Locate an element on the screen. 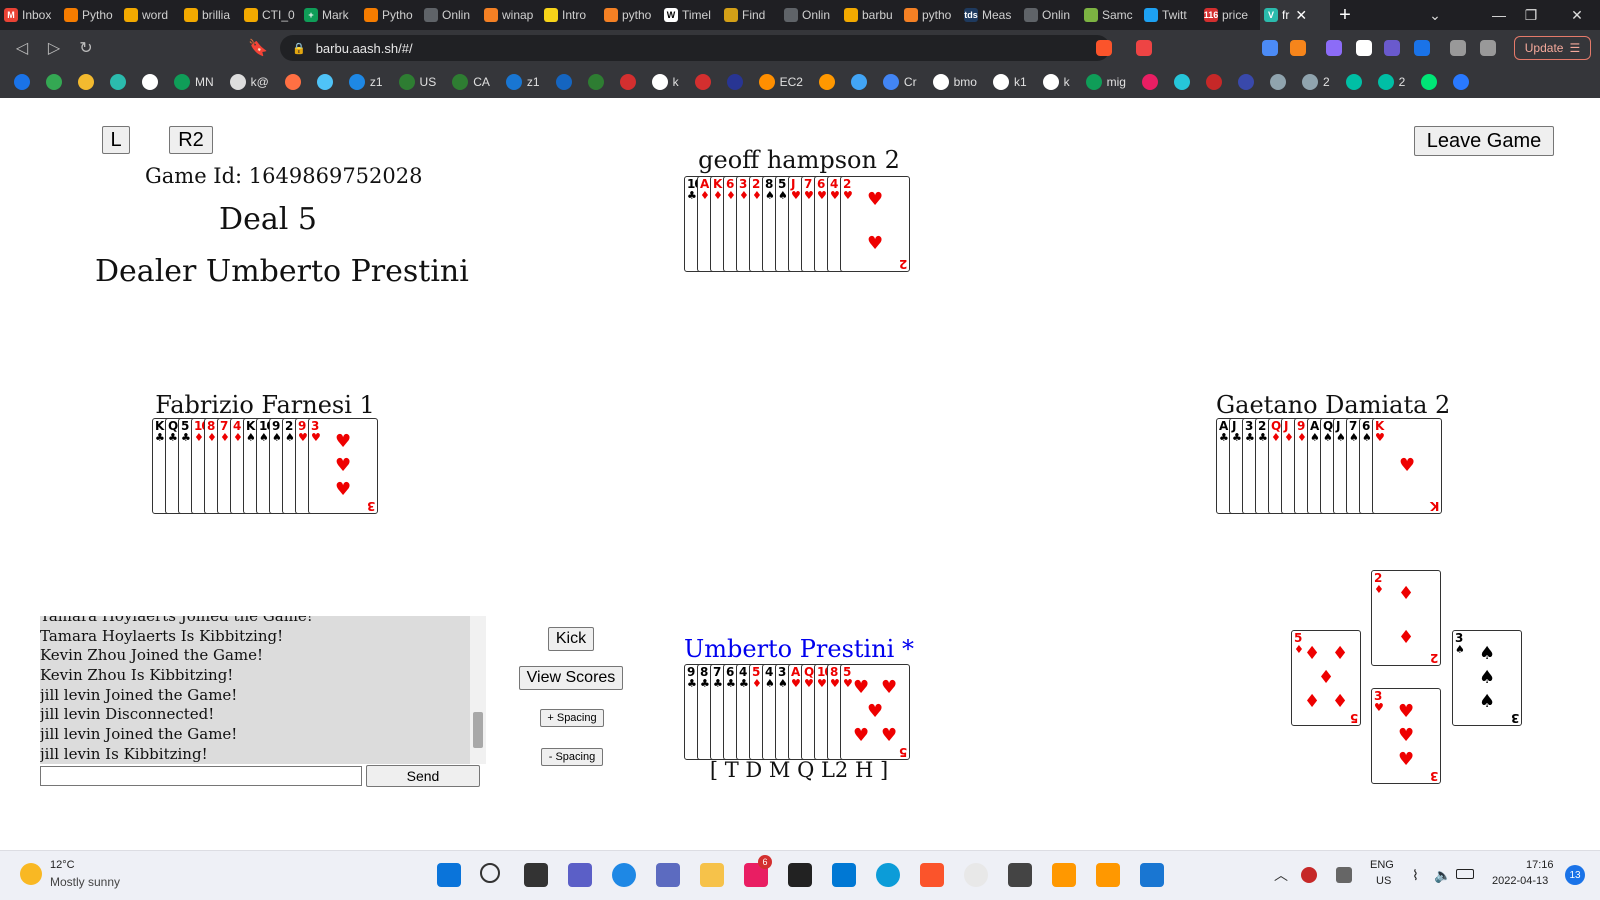  close-window-icon: ✕ is located at coordinates (1577, 15).